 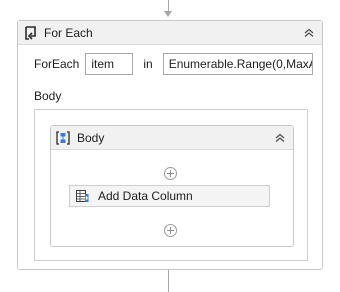 I want to click on data-table-icon, so click(x=82, y=196).